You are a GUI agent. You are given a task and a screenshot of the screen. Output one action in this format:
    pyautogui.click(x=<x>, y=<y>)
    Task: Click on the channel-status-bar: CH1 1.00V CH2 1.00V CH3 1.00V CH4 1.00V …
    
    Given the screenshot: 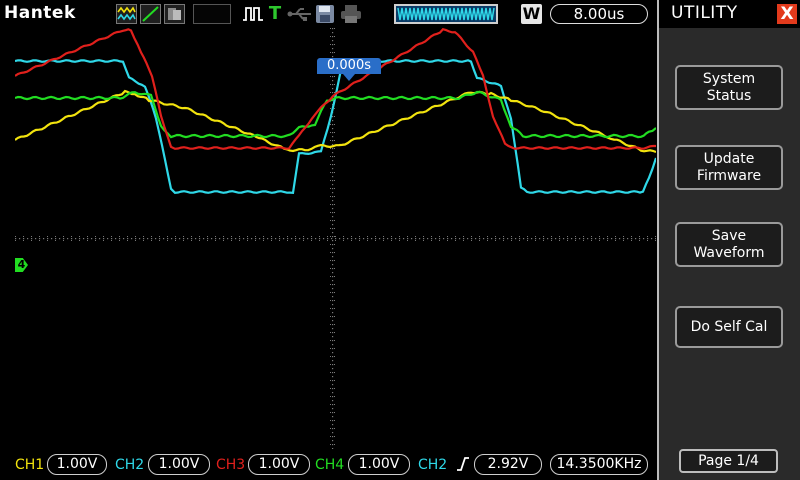 What is the action you would take?
    pyautogui.click(x=328, y=464)
    